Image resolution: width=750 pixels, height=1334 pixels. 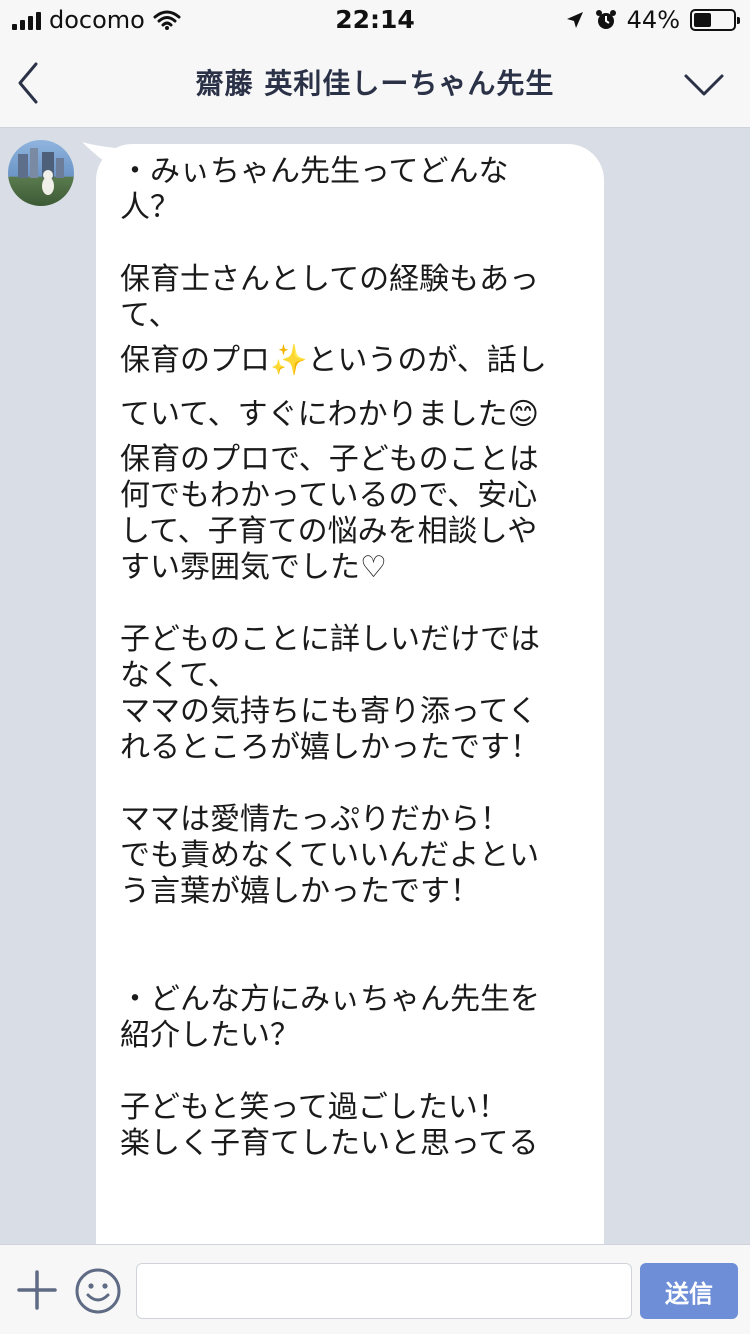 I want to click on chevron-down-icon, so click(x=704, y=85).